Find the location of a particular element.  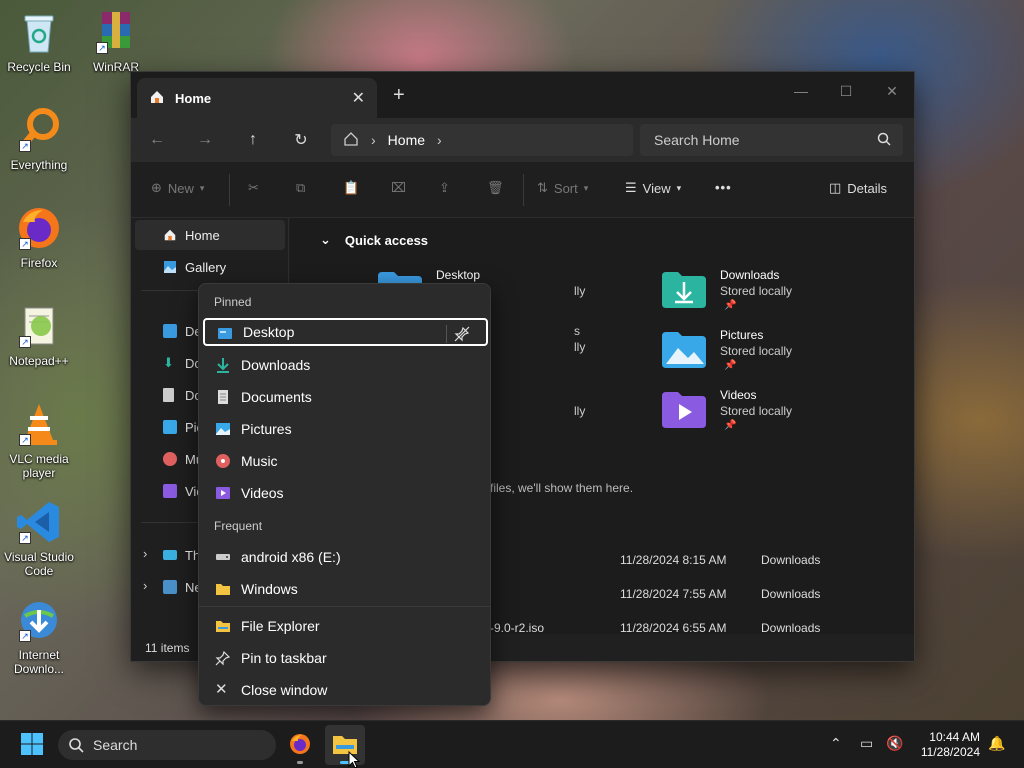

download-arrow-icon: ⬇ is located at coordinates (168, 362).